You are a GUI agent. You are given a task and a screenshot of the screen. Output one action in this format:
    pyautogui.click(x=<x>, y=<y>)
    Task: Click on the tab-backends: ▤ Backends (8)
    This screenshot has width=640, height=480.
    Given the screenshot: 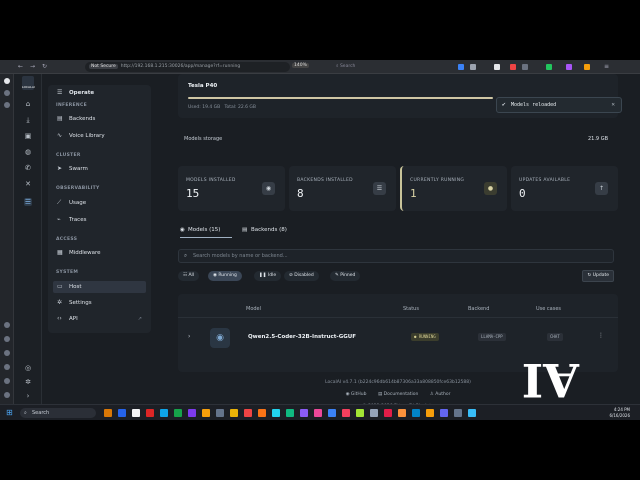 What is the action you would take?
    pyautogui.click(x=264, y=231)
    